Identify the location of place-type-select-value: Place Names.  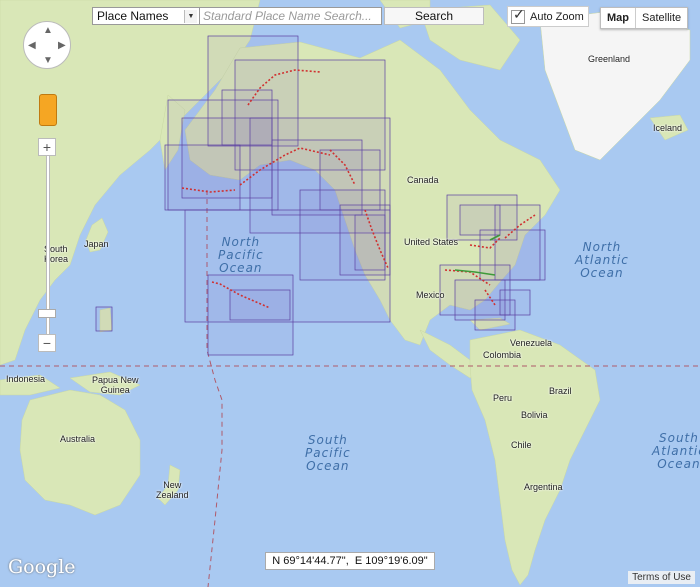
(133, 16).